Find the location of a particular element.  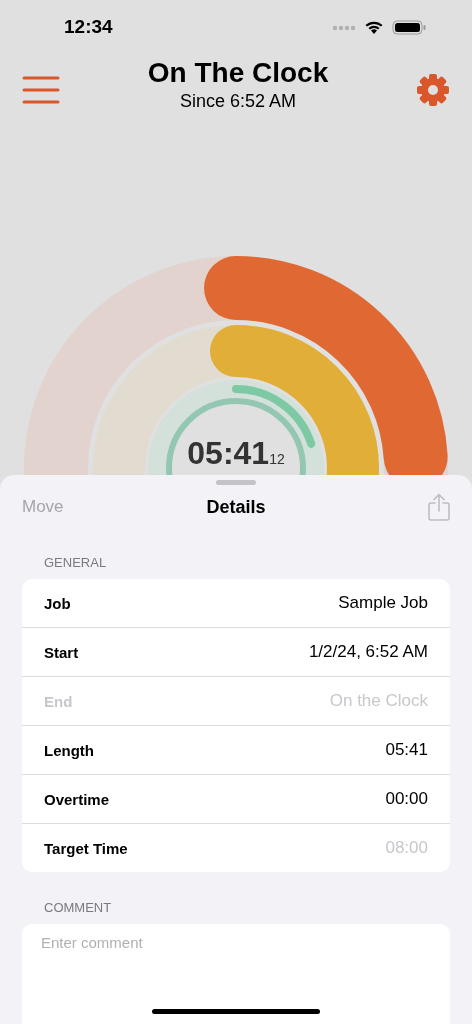

signal-icon is located at coordinates (344, 27).